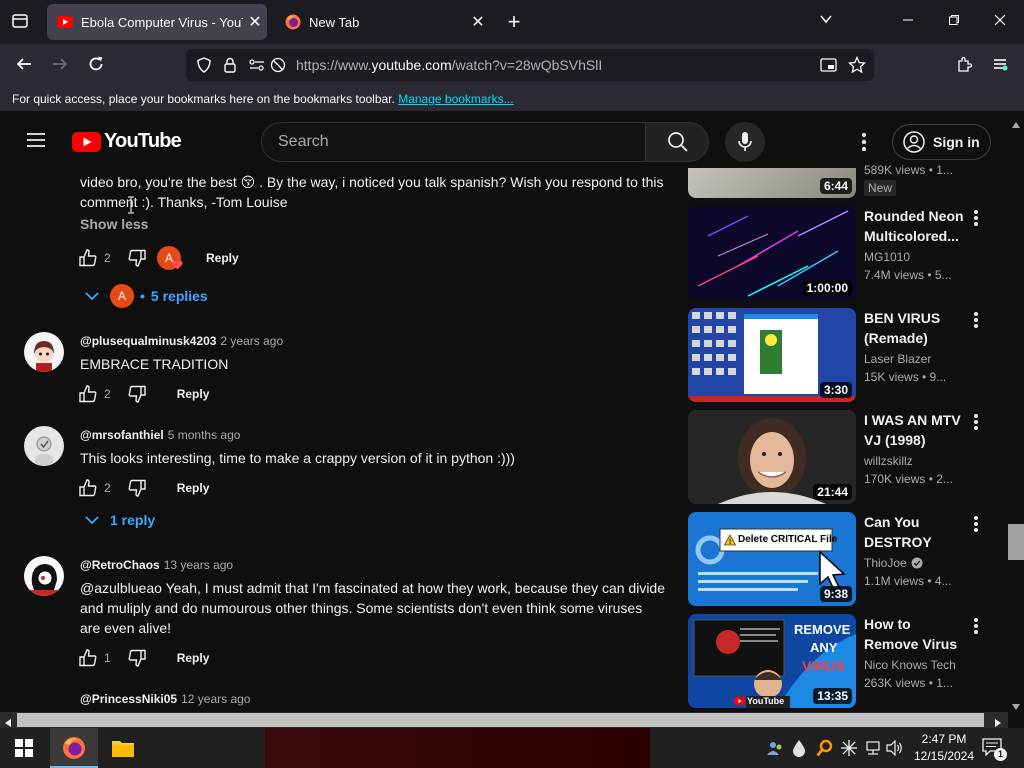 The height and width of the screenshot is (768, 1024). What do you see at coordinates (916, 430) in the screenshot?
I see `video-title: I WAS AN MTV VJ (1998)` at bounding box center [916, 430].